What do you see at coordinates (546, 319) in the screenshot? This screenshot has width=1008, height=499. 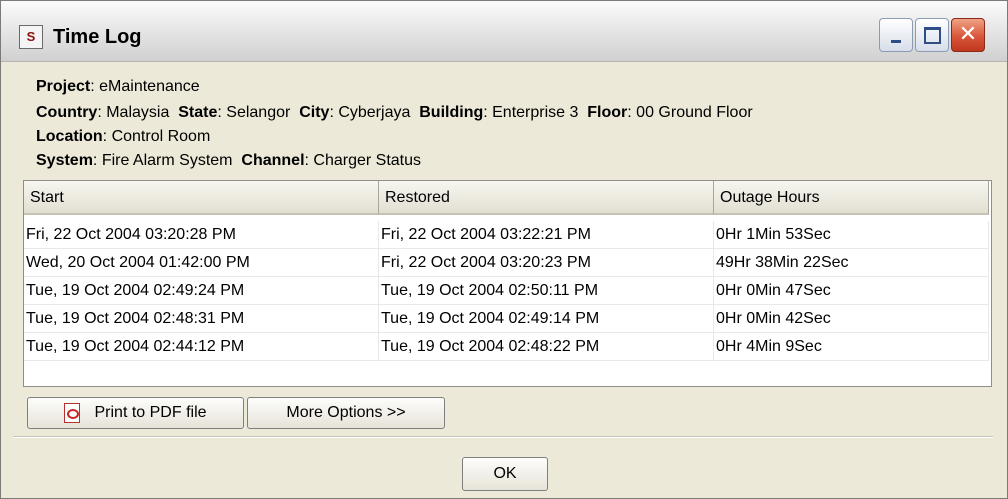 I see `cell-restored: Tue, 19 Oct 2004 02:49:14 PM` at bounding box center [546, 319].